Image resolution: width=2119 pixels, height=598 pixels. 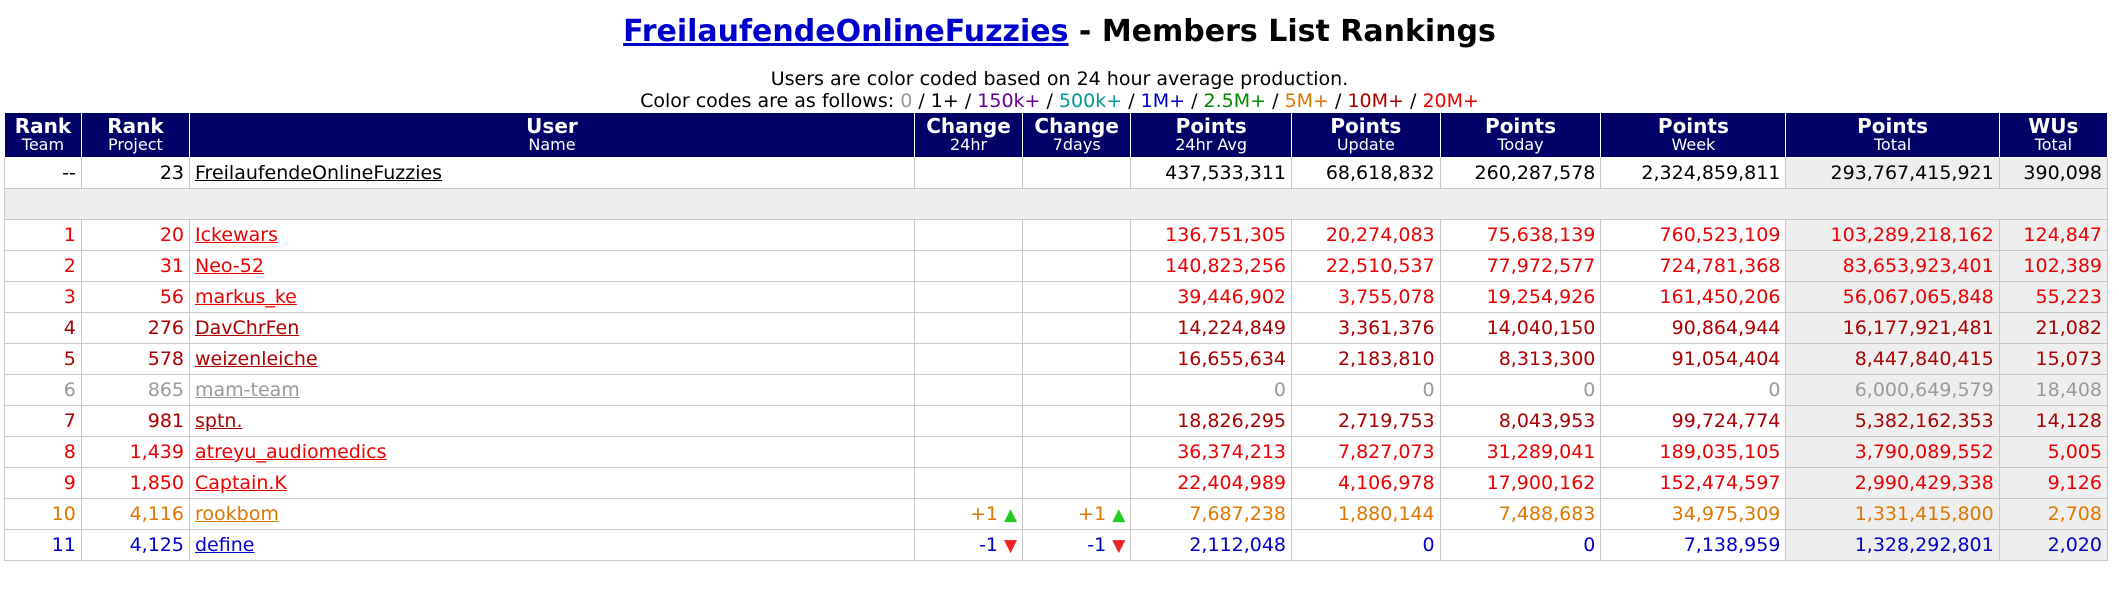 I want to click on user-name-link: Ickewars, so click(x=236, y=235).